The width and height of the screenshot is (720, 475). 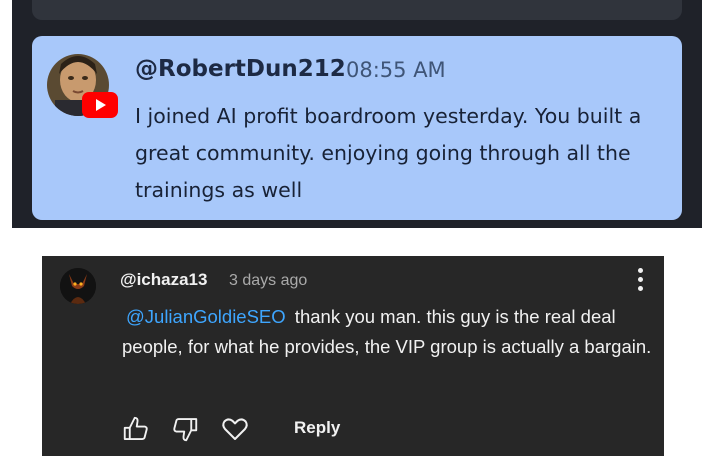 I want to click on comment-avatar, so click(x=78, y=286).